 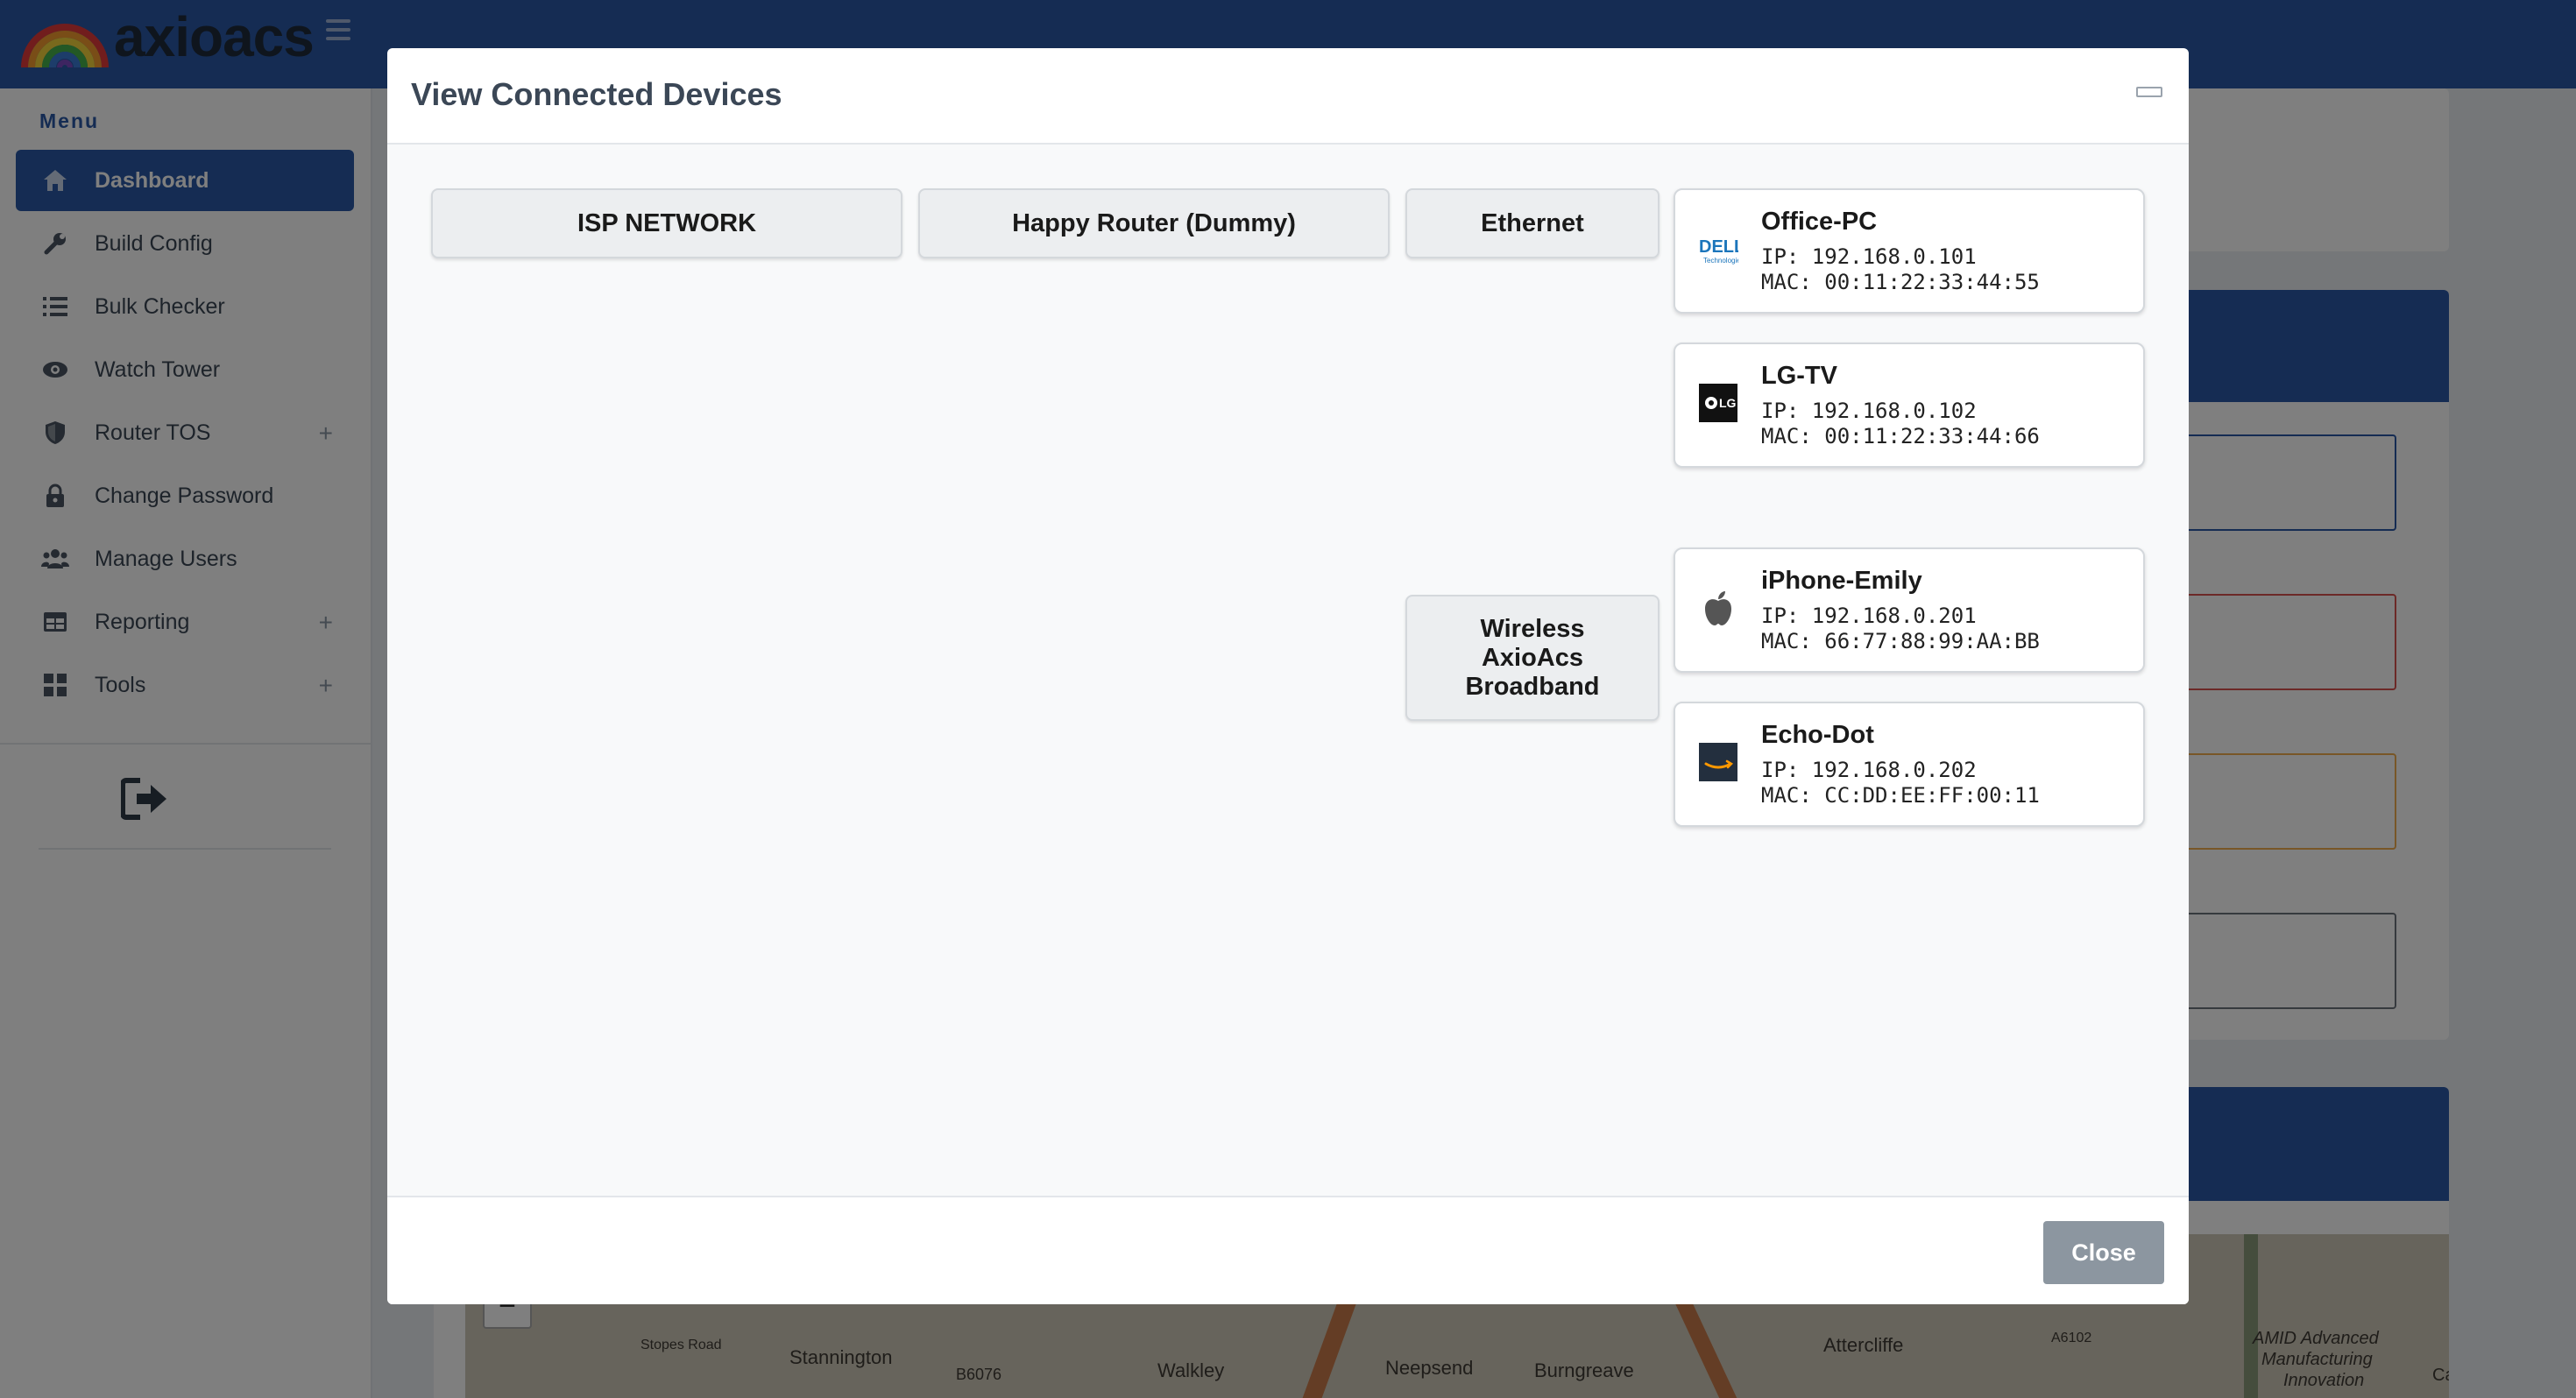 What do you see at coordinates (1288, 96) in the screenshot?
I see `modal-header: View Connected Devices` at bounding box center [1288, 96].